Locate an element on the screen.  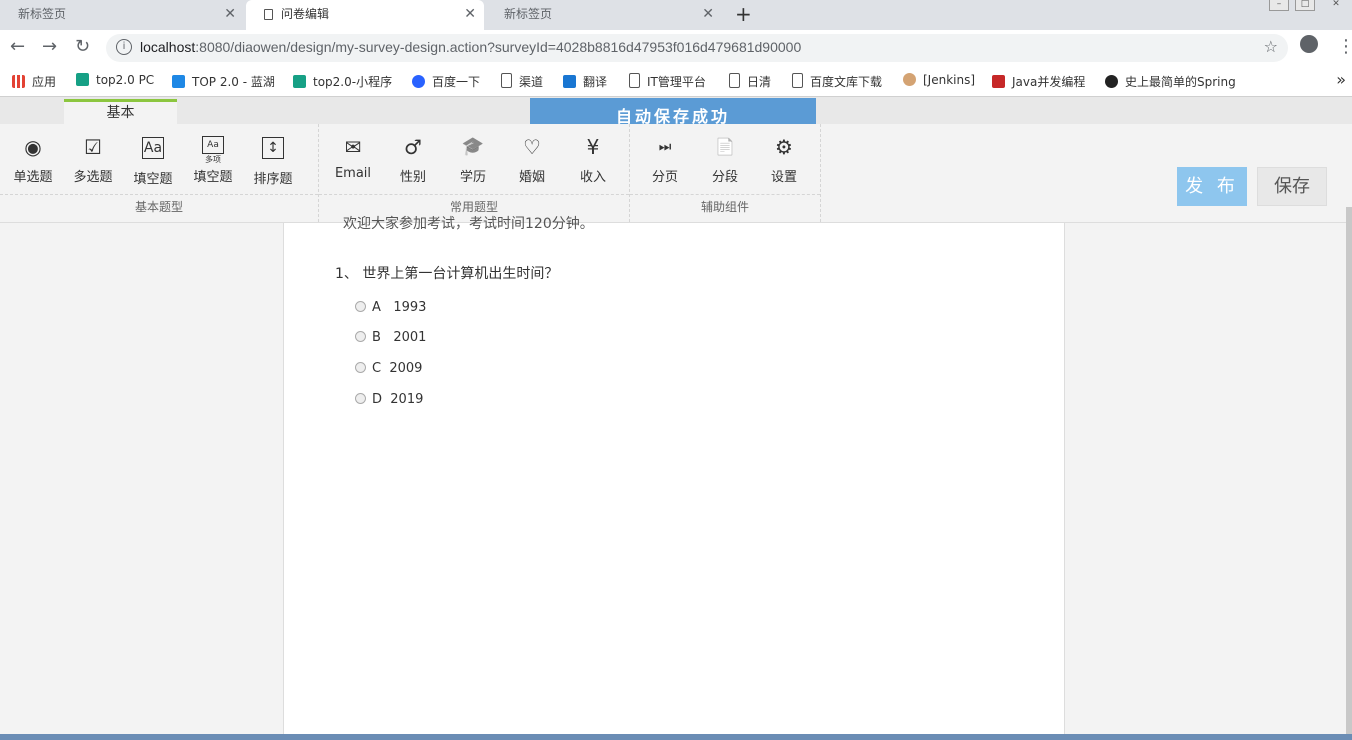
new-tab-button: + is located at coordinates (743, 14).